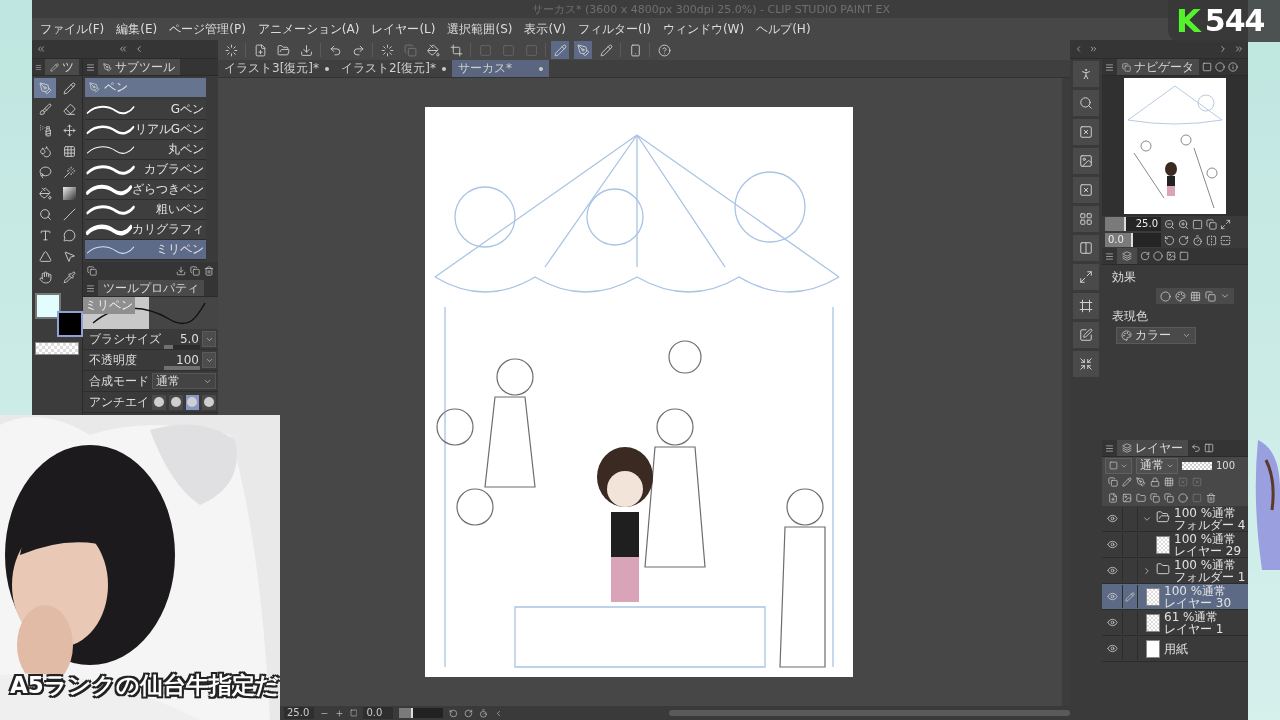  I want to click on layer-name: レイヤー 30, so click(1198, 602).